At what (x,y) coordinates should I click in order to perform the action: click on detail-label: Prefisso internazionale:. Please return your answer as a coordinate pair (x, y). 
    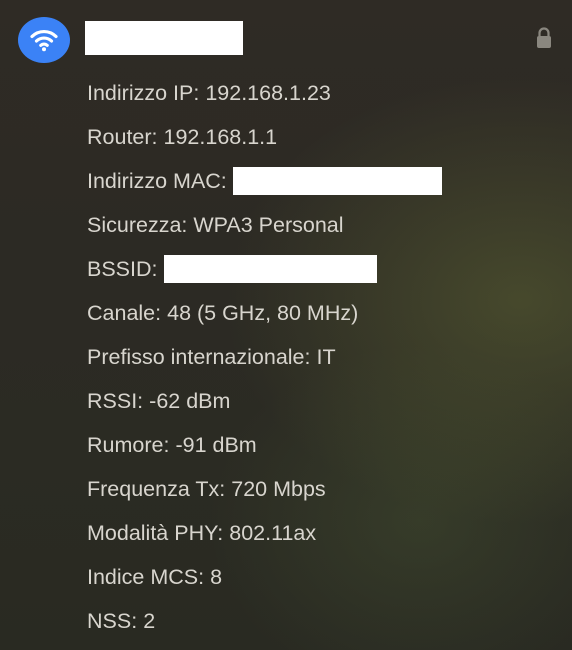
    Looking at the image, I should click on (199, 357).